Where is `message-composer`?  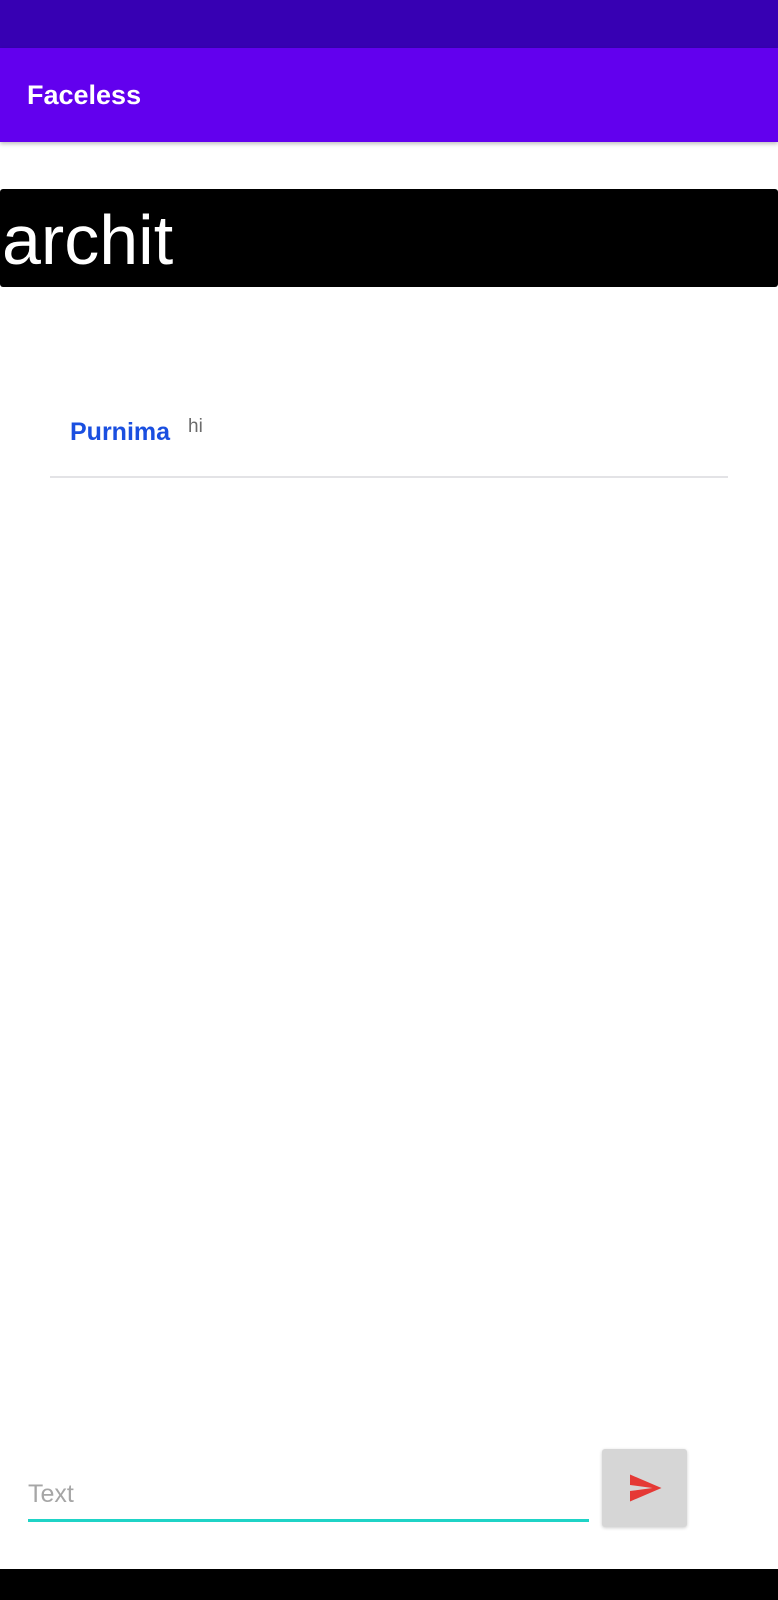
message-composer is located at coordinates (389, 1488).